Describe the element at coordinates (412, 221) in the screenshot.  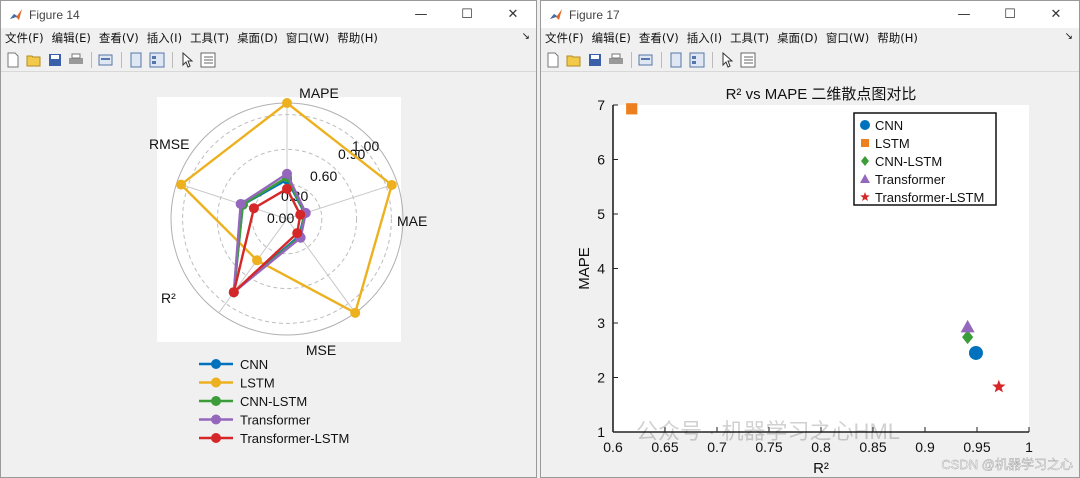
I see `radar-axis-label: MAE` at that location.